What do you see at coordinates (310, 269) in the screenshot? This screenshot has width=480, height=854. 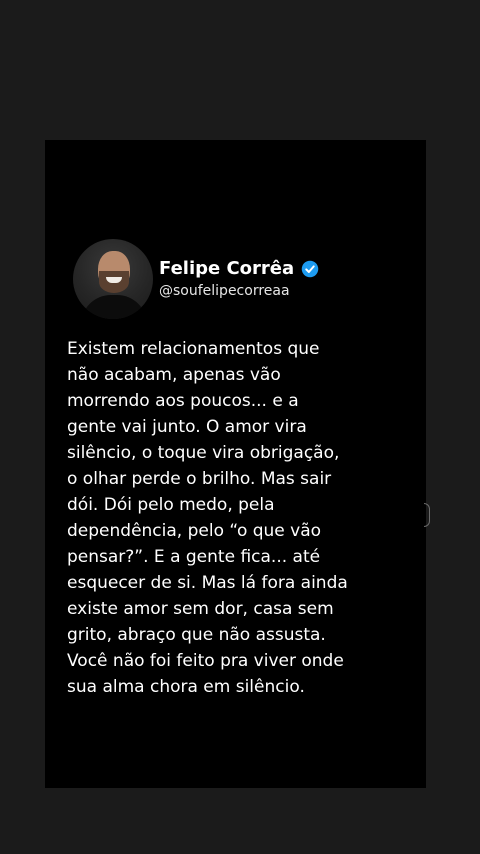 I see `verified-badge-icon` at bounding box center [310, 269].